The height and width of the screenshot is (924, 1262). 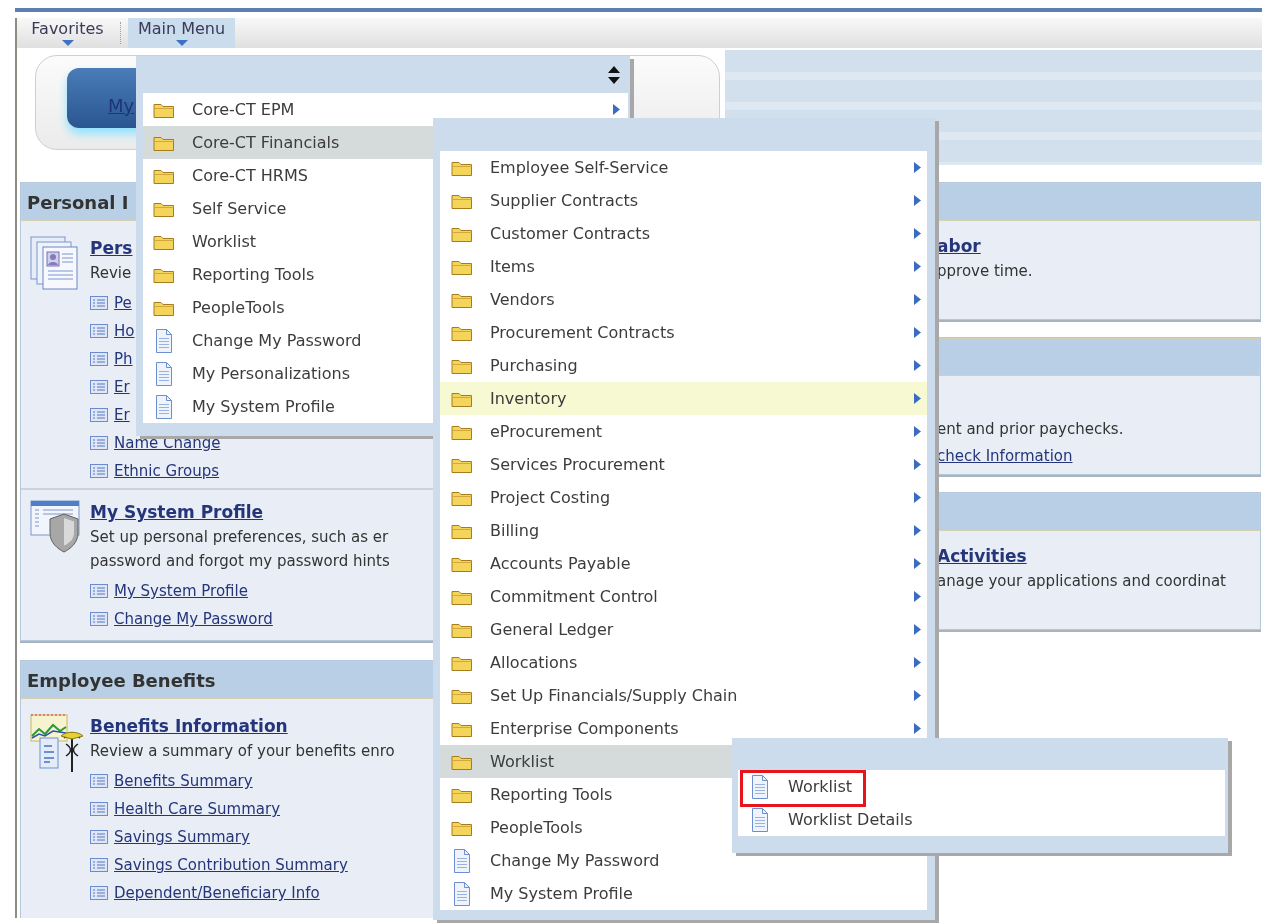 I want to click on section-description: Revie, so click(x=111, y=273).